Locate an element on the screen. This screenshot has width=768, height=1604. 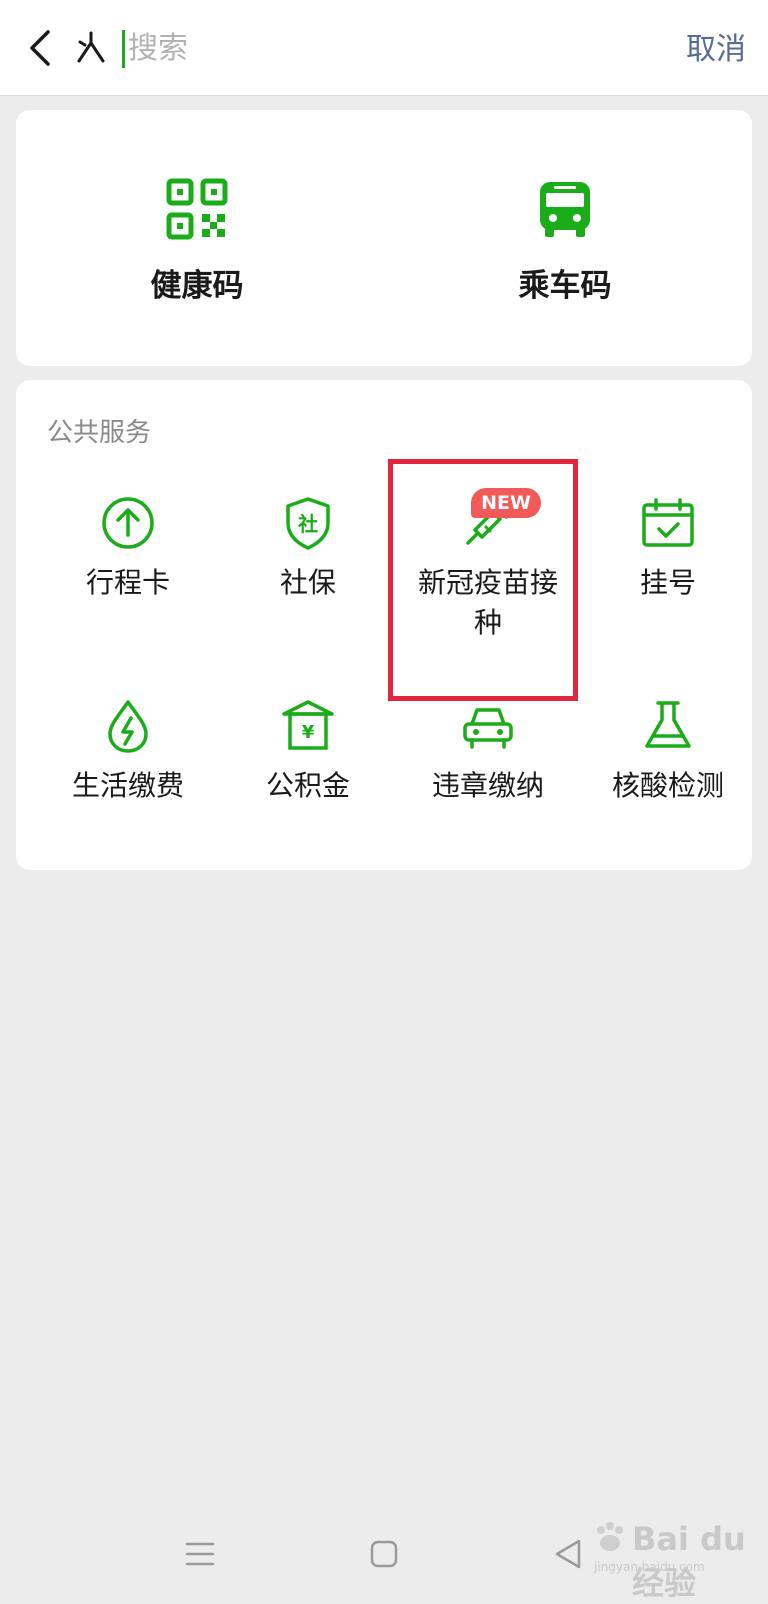
paw-logo-icon is located at coordinates (610, 1536).